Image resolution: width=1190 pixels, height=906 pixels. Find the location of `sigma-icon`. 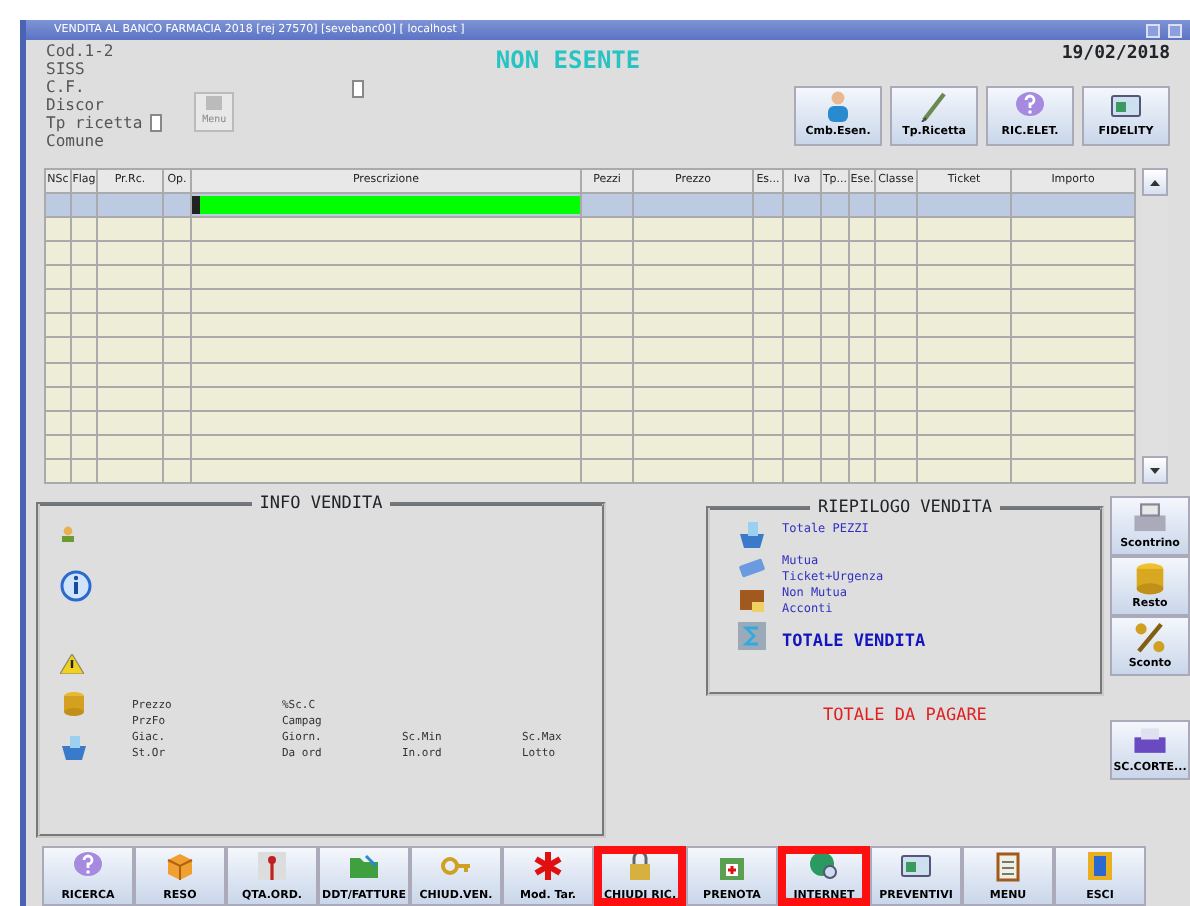

sigma-icon is located at coordinates (752, 635).